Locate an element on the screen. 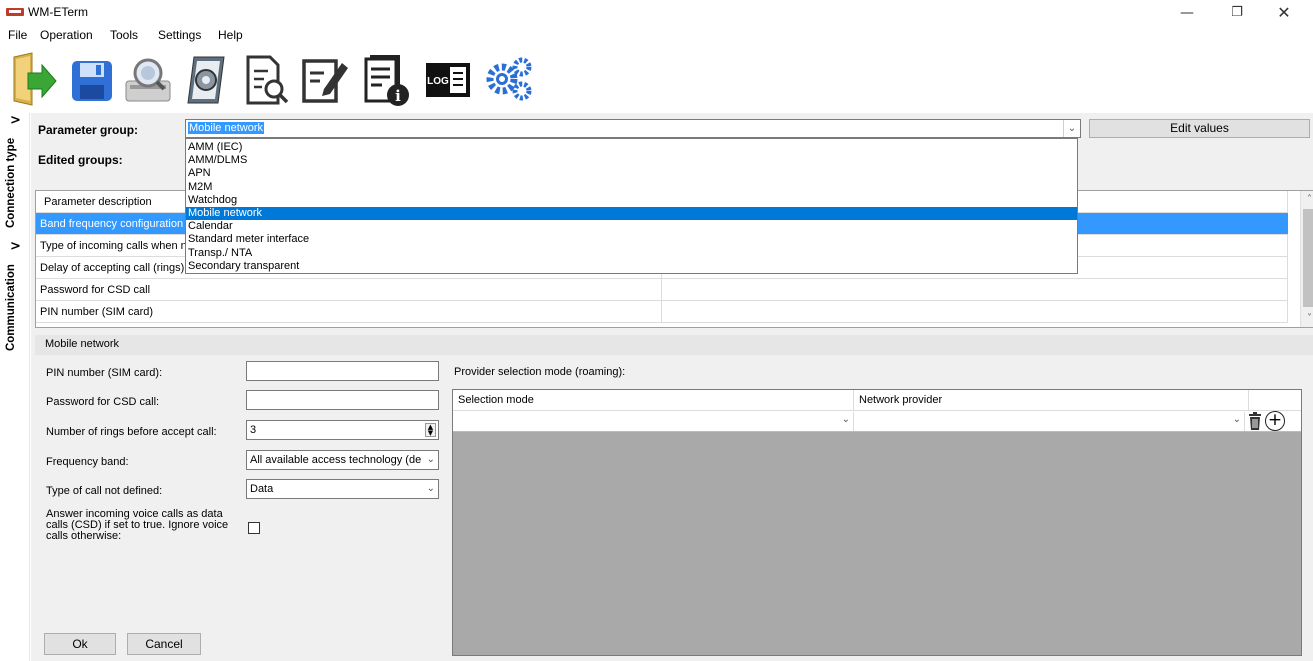 Image resolution: width=1313 pixels, height=661 pixels. dropdown-option: Watchdog is located at coordinates (631, 200).